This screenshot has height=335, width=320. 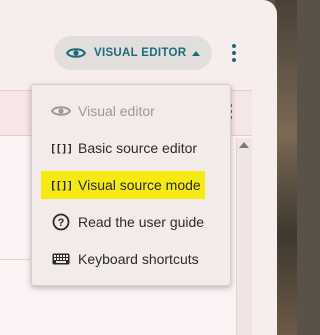 What do you see at coordinates (141, 222) in the screenshot?
I see `menu-item-label: Read the user guide` at bounding box center [141, 222].